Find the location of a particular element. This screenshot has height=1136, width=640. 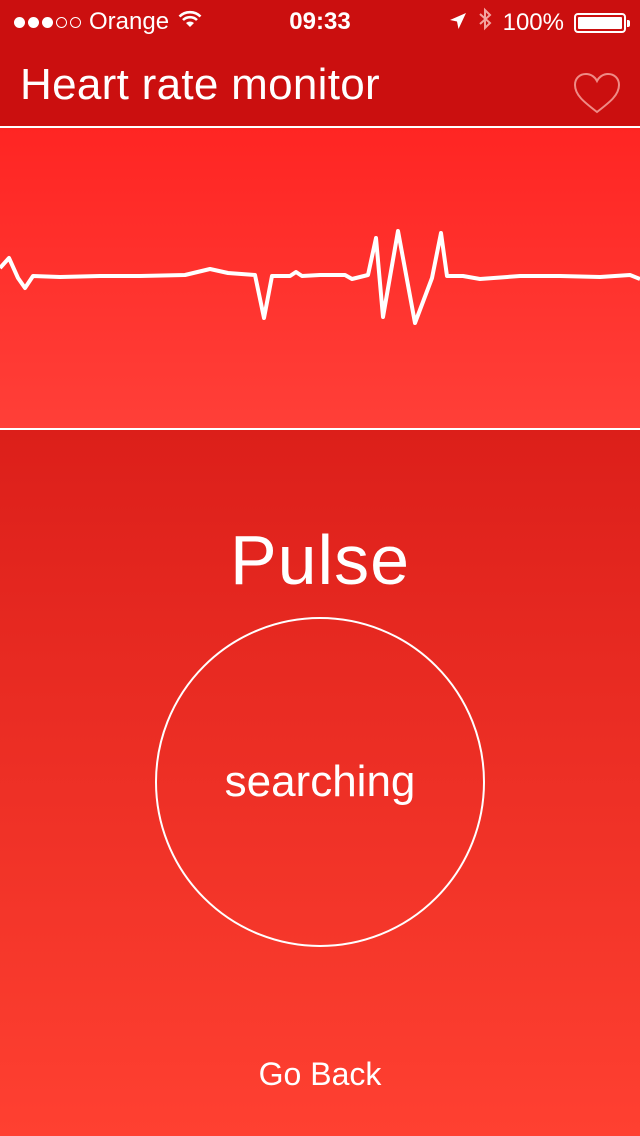

status-right: 100% is located at coordinates (539, 22).